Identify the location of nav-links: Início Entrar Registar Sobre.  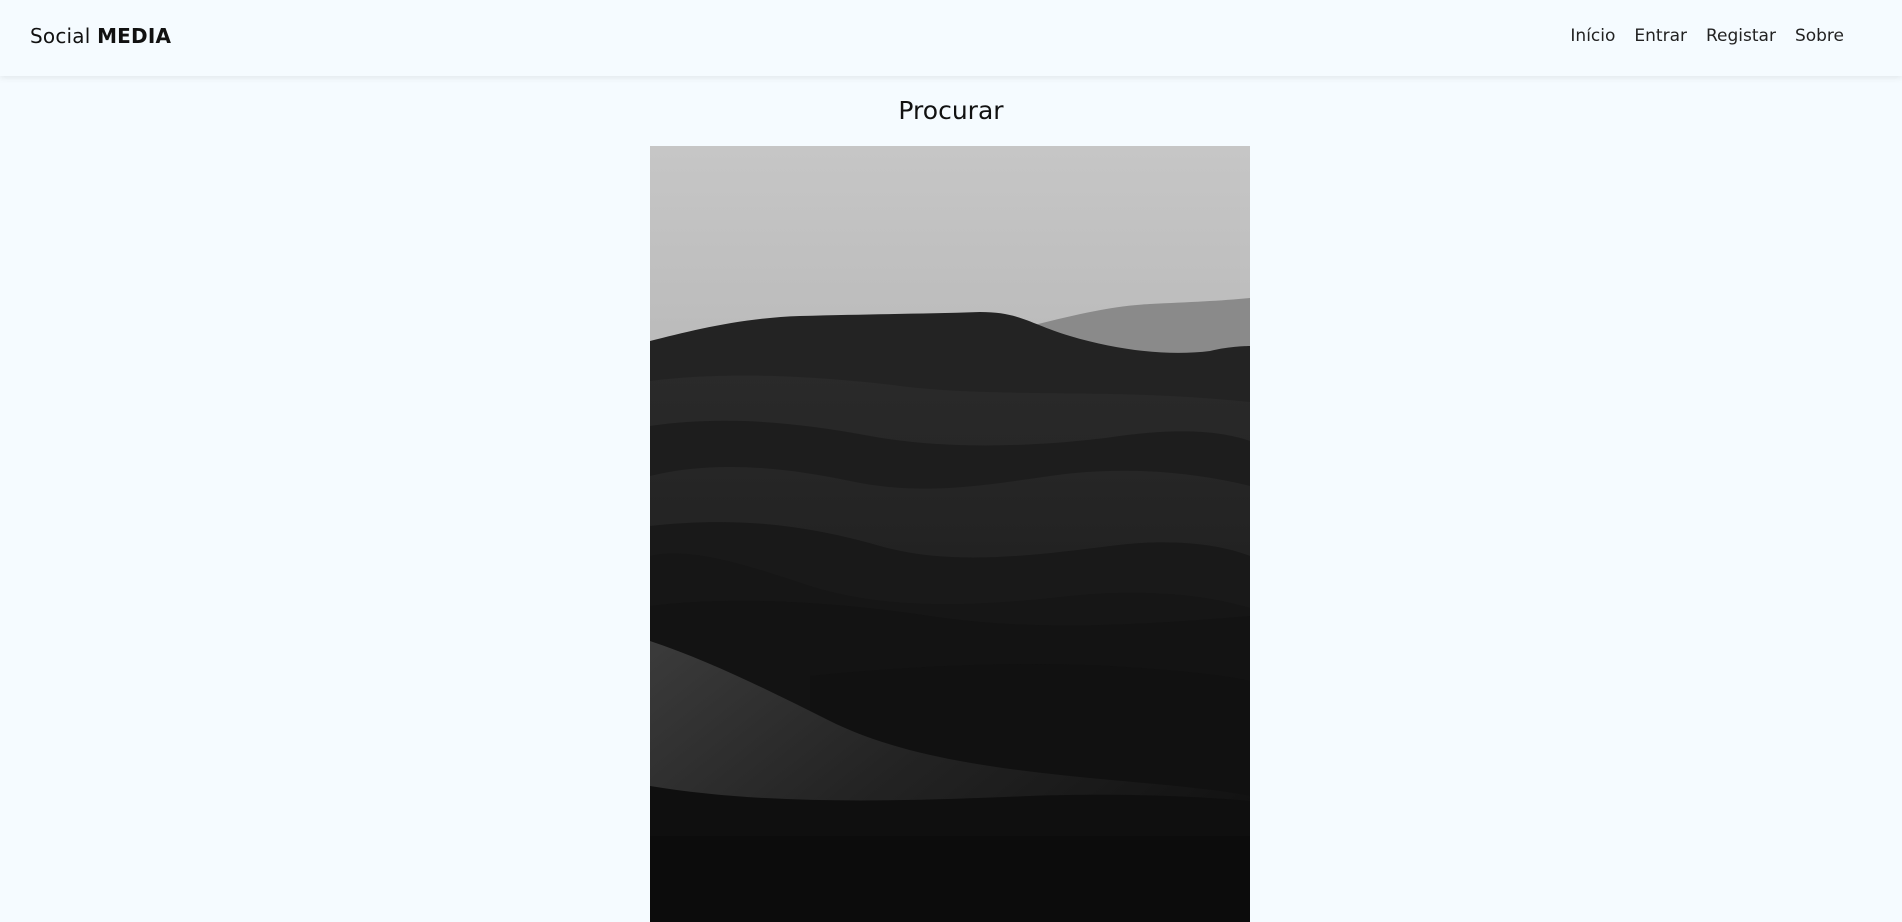
(1707, 36).